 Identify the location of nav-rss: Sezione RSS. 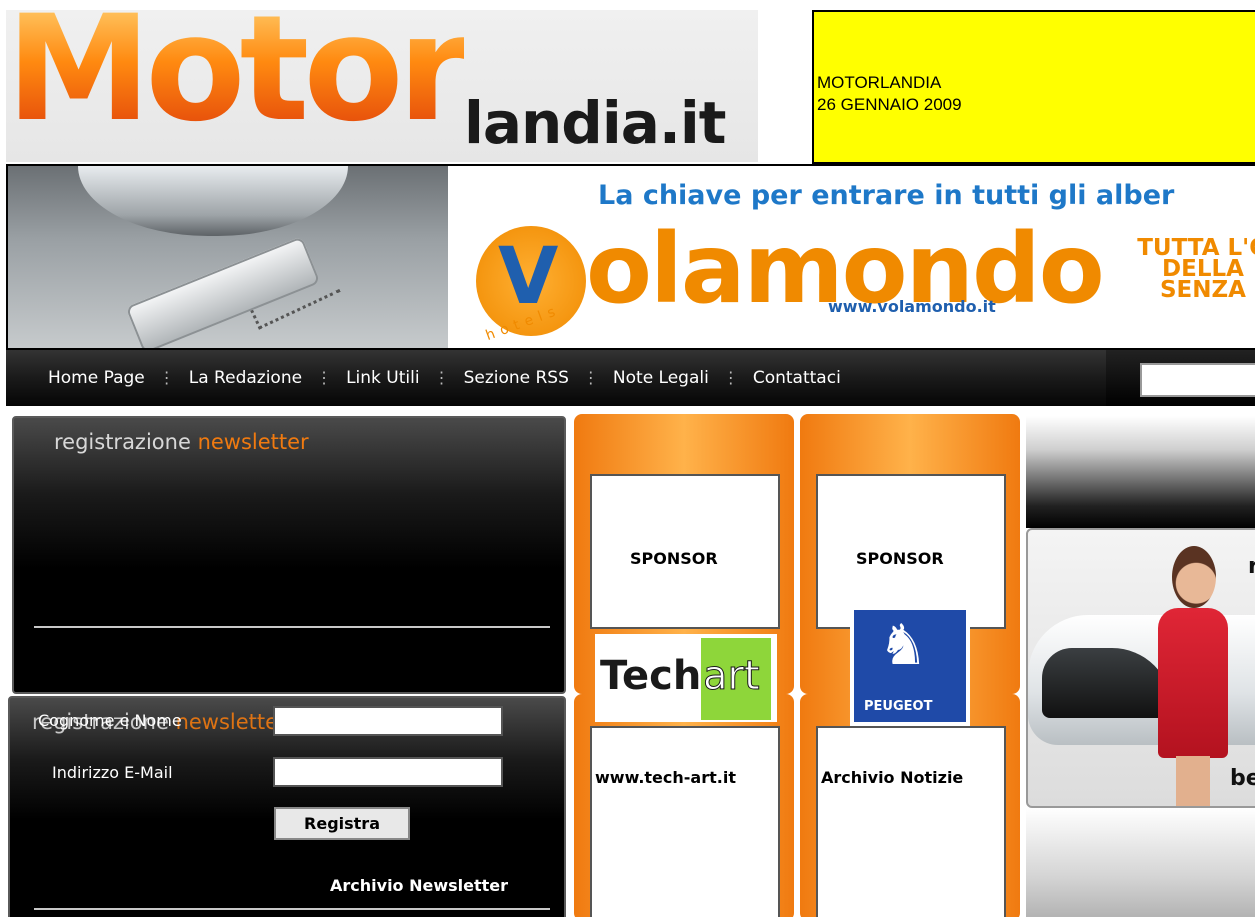
(516, 378).